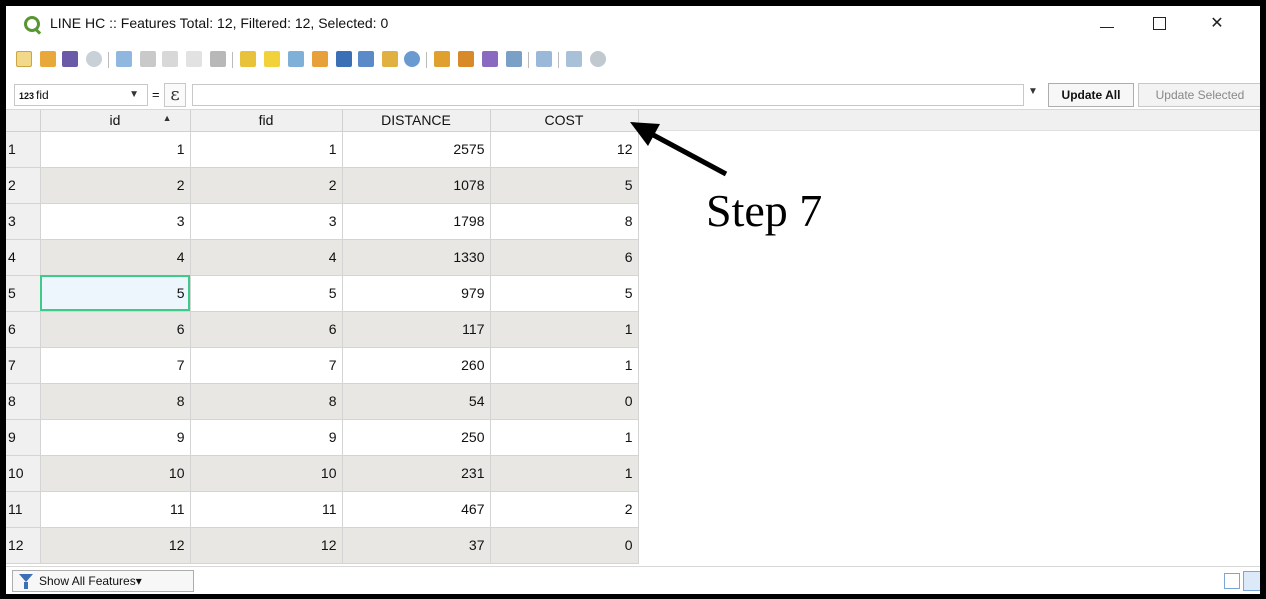  I want to click on column-header-fid: fid, so click(266, 121).